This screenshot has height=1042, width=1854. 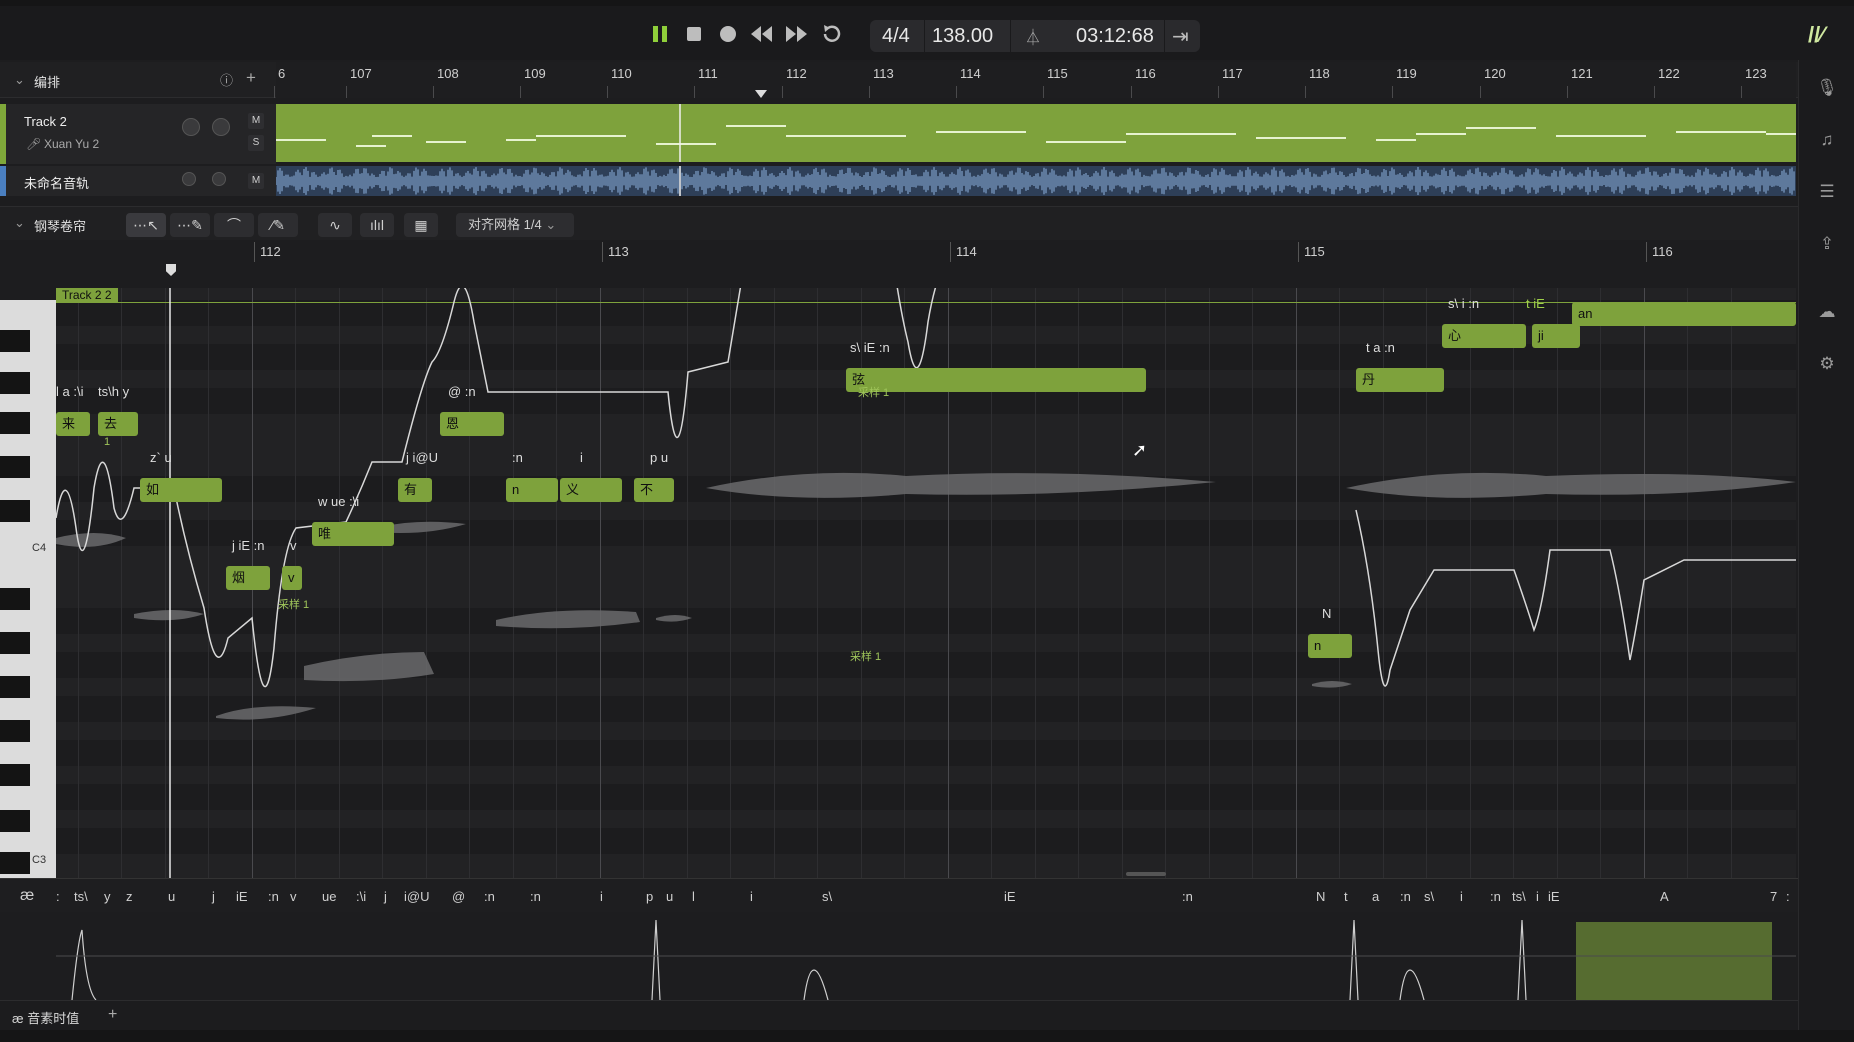 I want to click on add-track-icon: +, so click(x=251, y=78).